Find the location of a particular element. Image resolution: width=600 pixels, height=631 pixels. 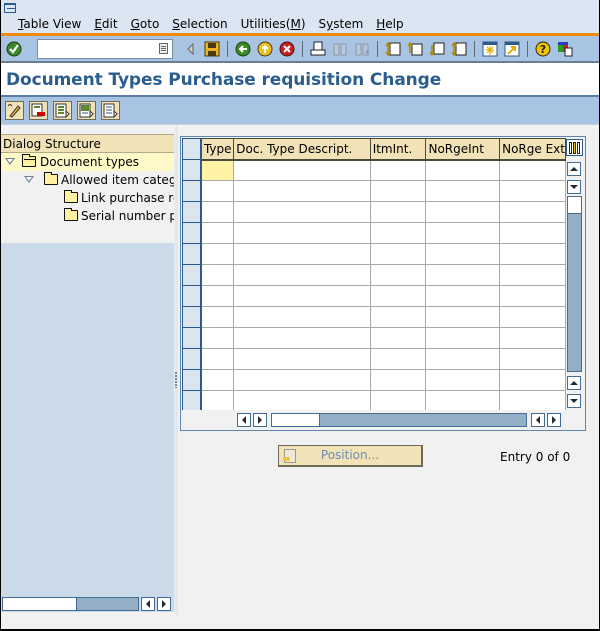

scroll-down-button is located at coordinates (574, 401).